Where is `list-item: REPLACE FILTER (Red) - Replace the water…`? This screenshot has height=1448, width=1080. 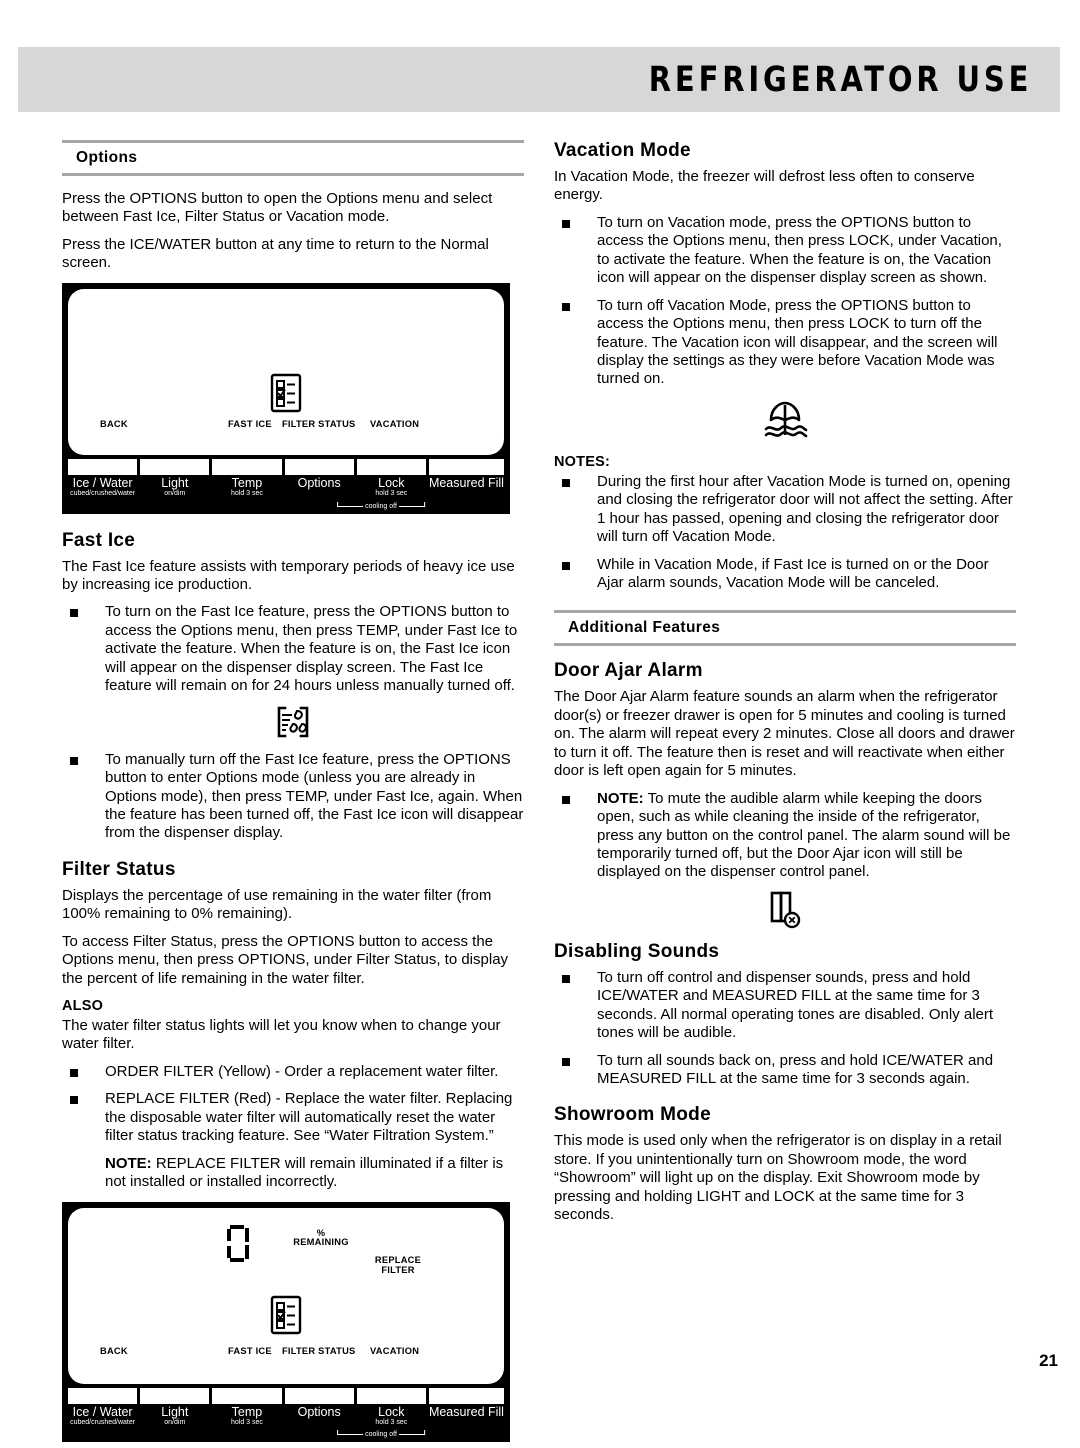 list-item: REPLACE FILTER (Red) - Replace the water… is located at coordinates (293, 1117).